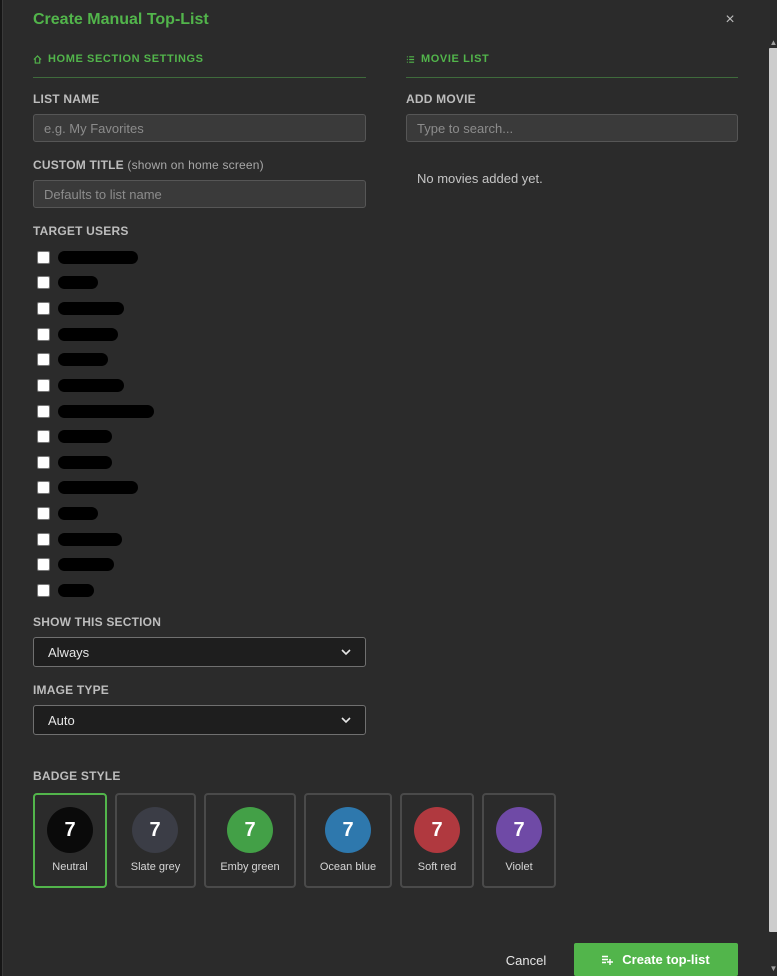 This screenshot has height=976, width=777. I want to click on playlist-add-icon, so click(608, 960).